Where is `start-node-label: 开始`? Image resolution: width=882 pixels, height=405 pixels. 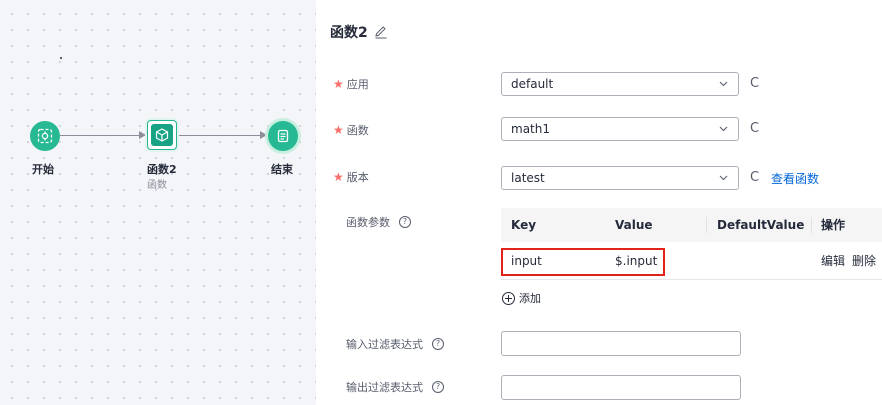
start-node-label: 开始 is located at coordinates (43, 169).